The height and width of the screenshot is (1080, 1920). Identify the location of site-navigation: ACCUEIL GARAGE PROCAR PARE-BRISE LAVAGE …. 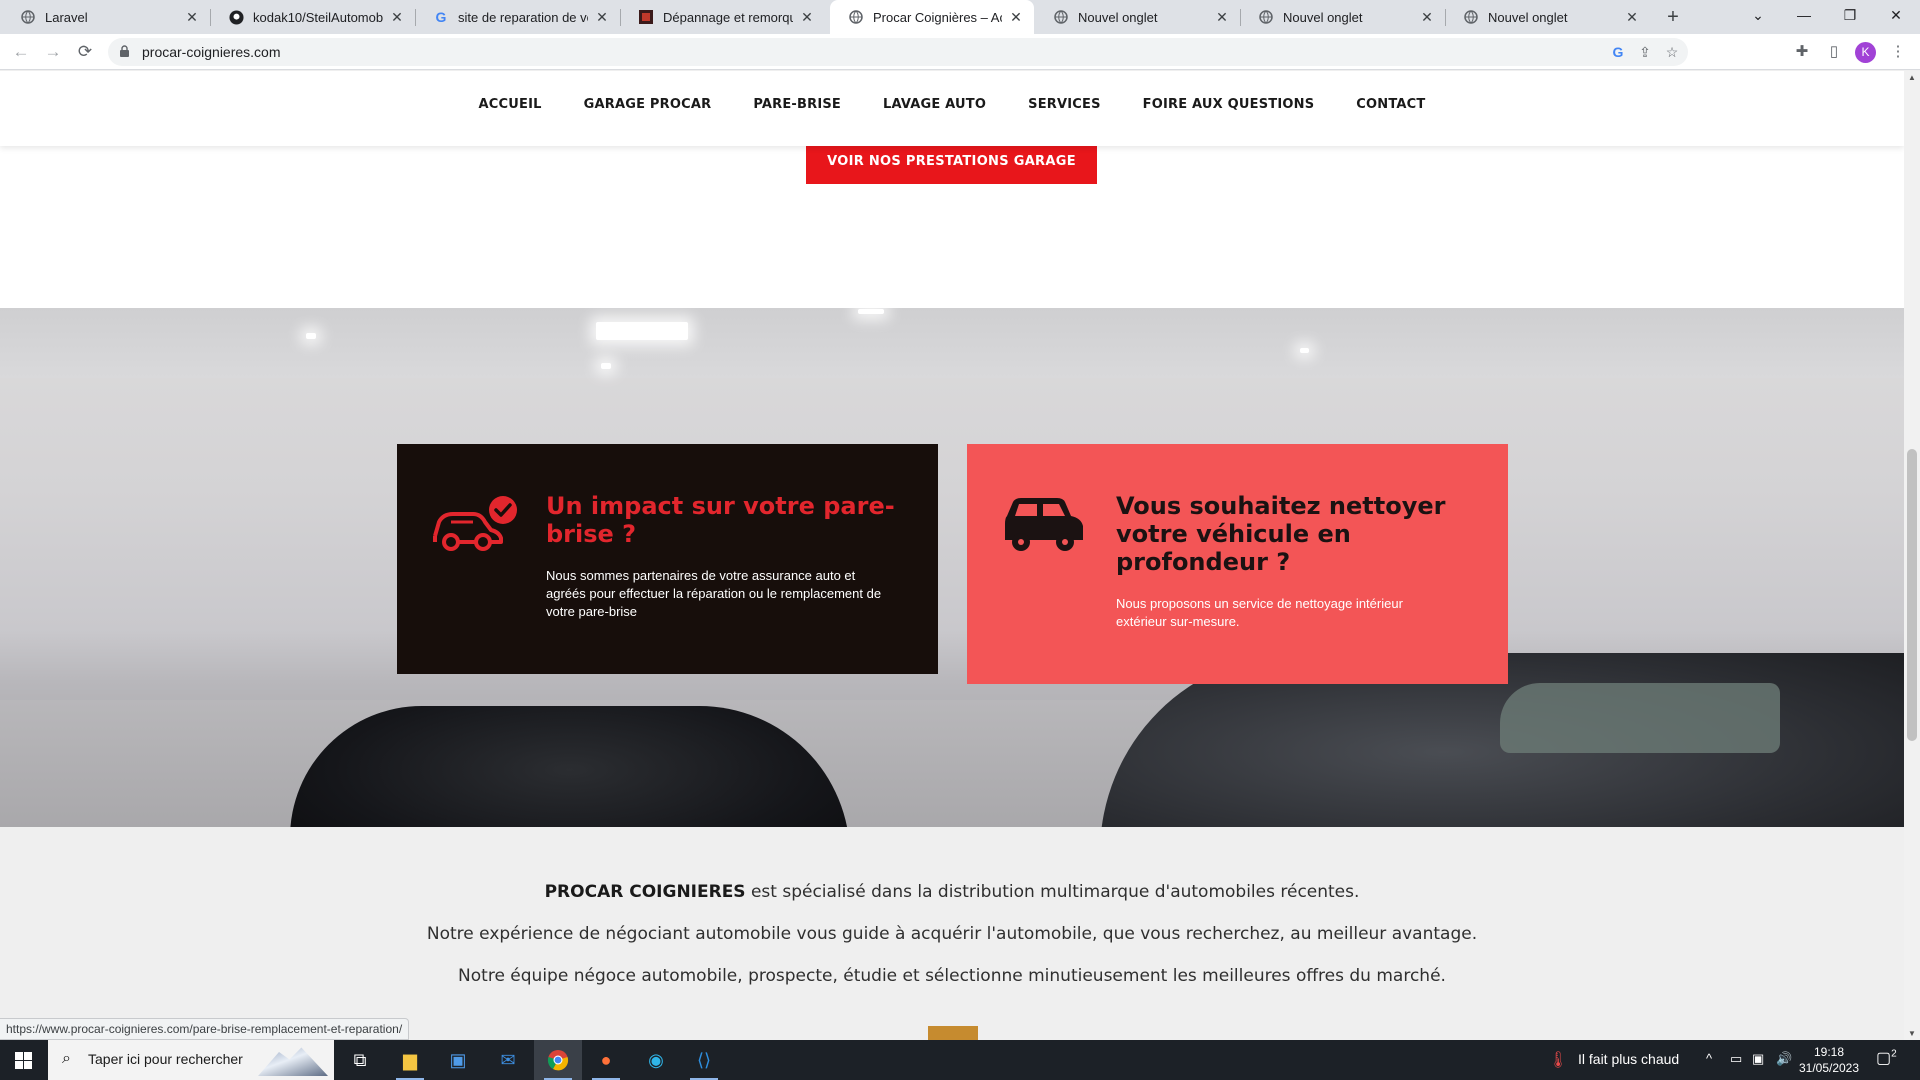
(952, 108).